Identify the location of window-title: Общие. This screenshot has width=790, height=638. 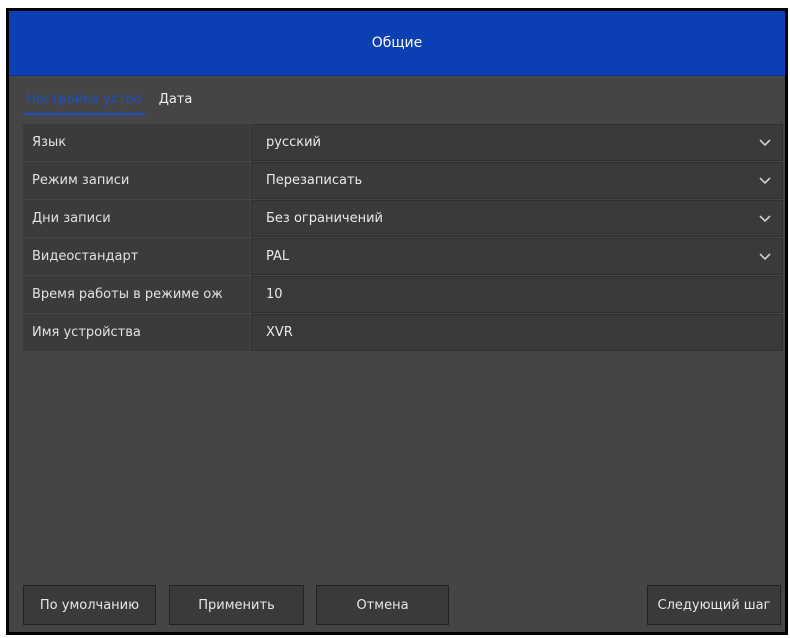
(397, 43).